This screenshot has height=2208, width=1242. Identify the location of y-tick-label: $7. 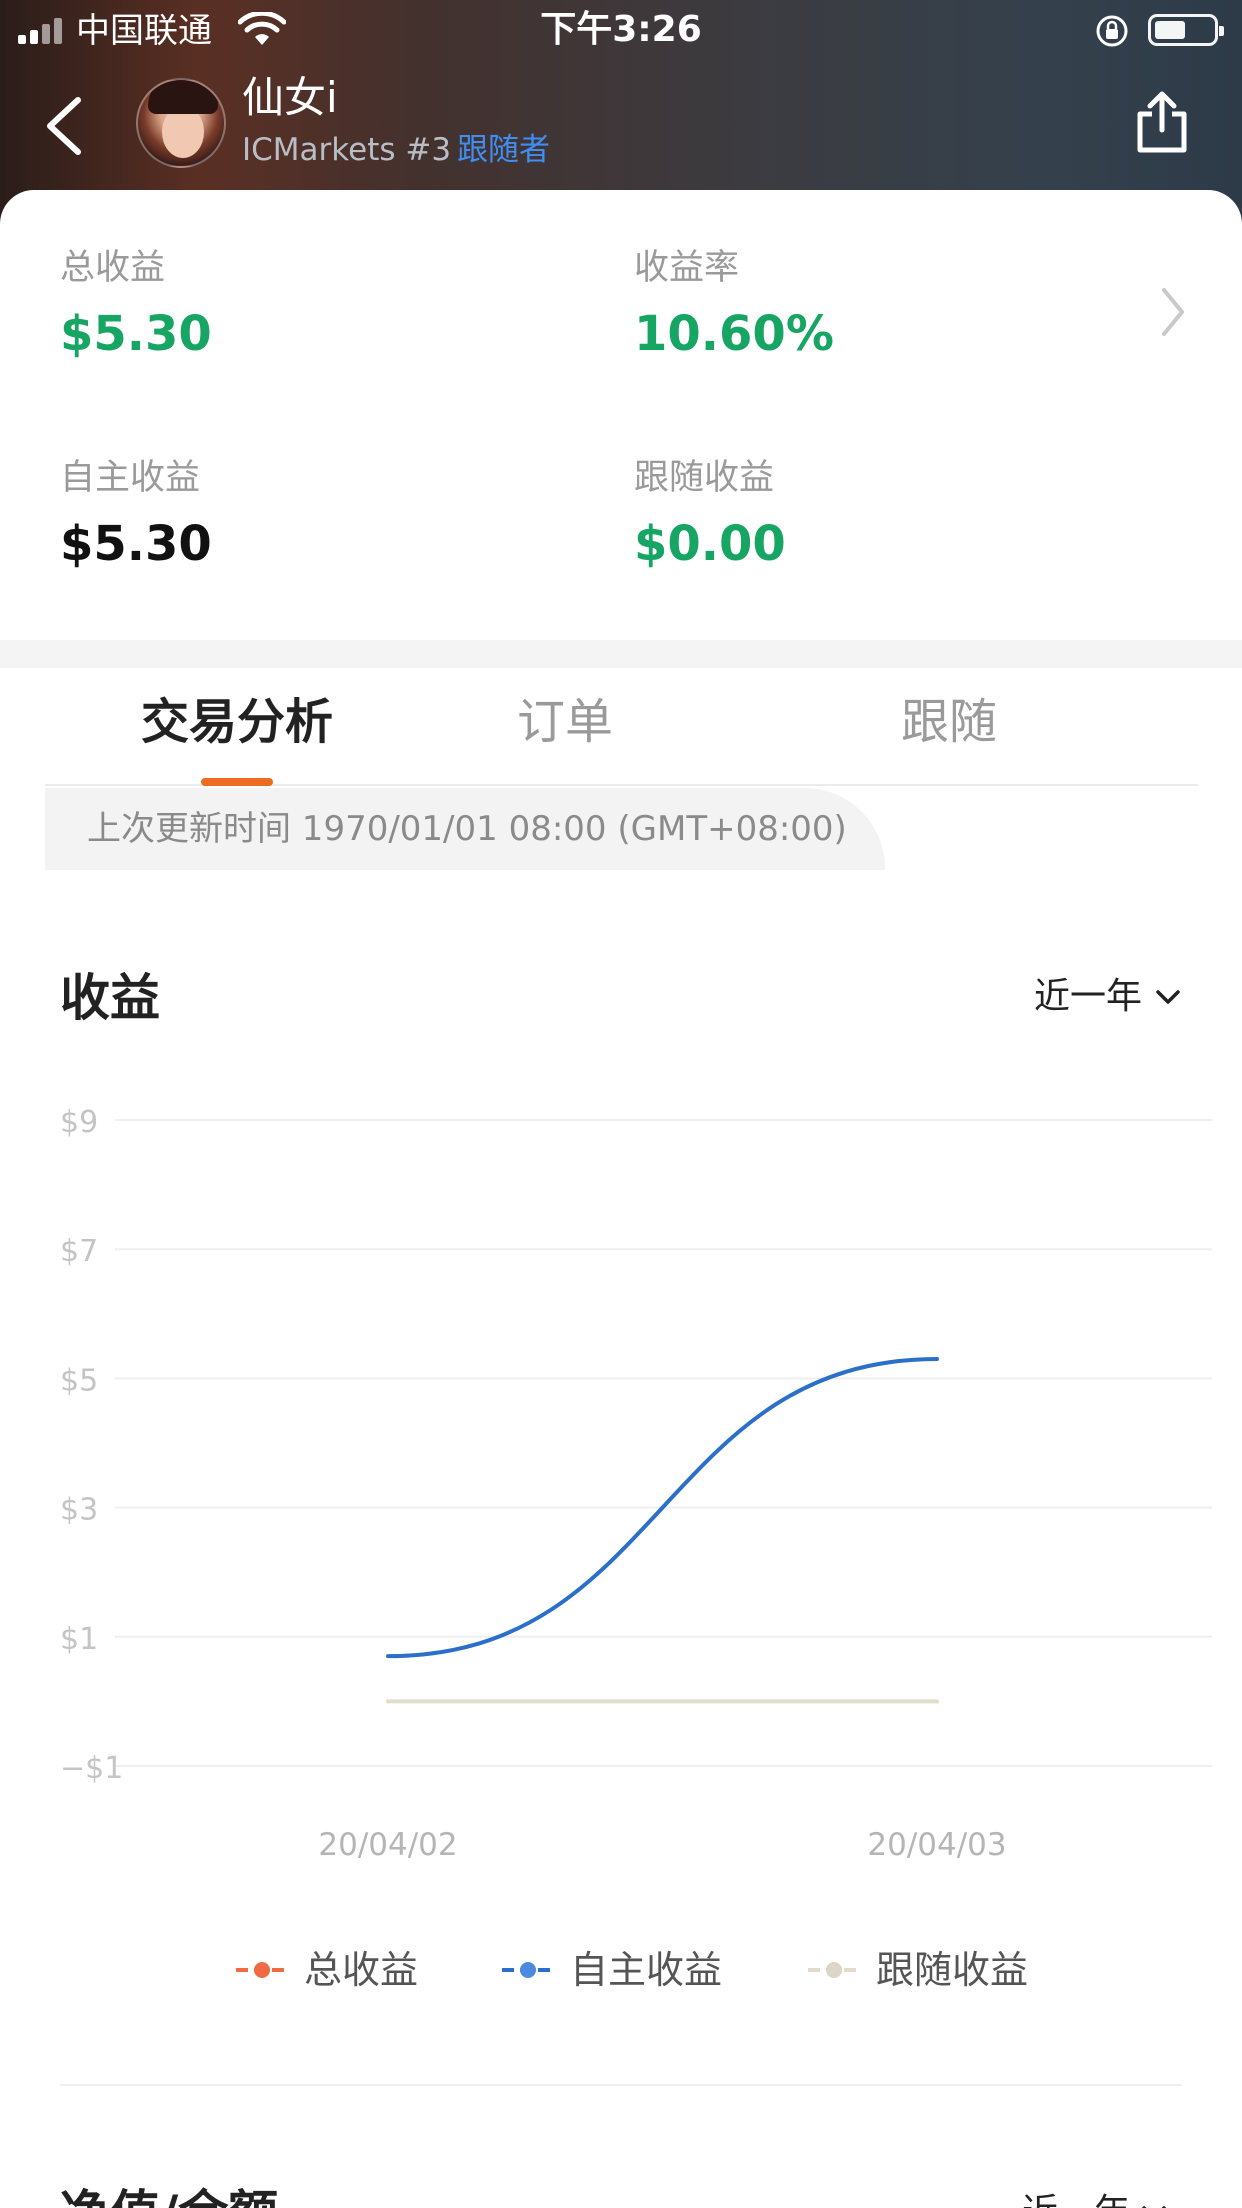
(79, 1251).